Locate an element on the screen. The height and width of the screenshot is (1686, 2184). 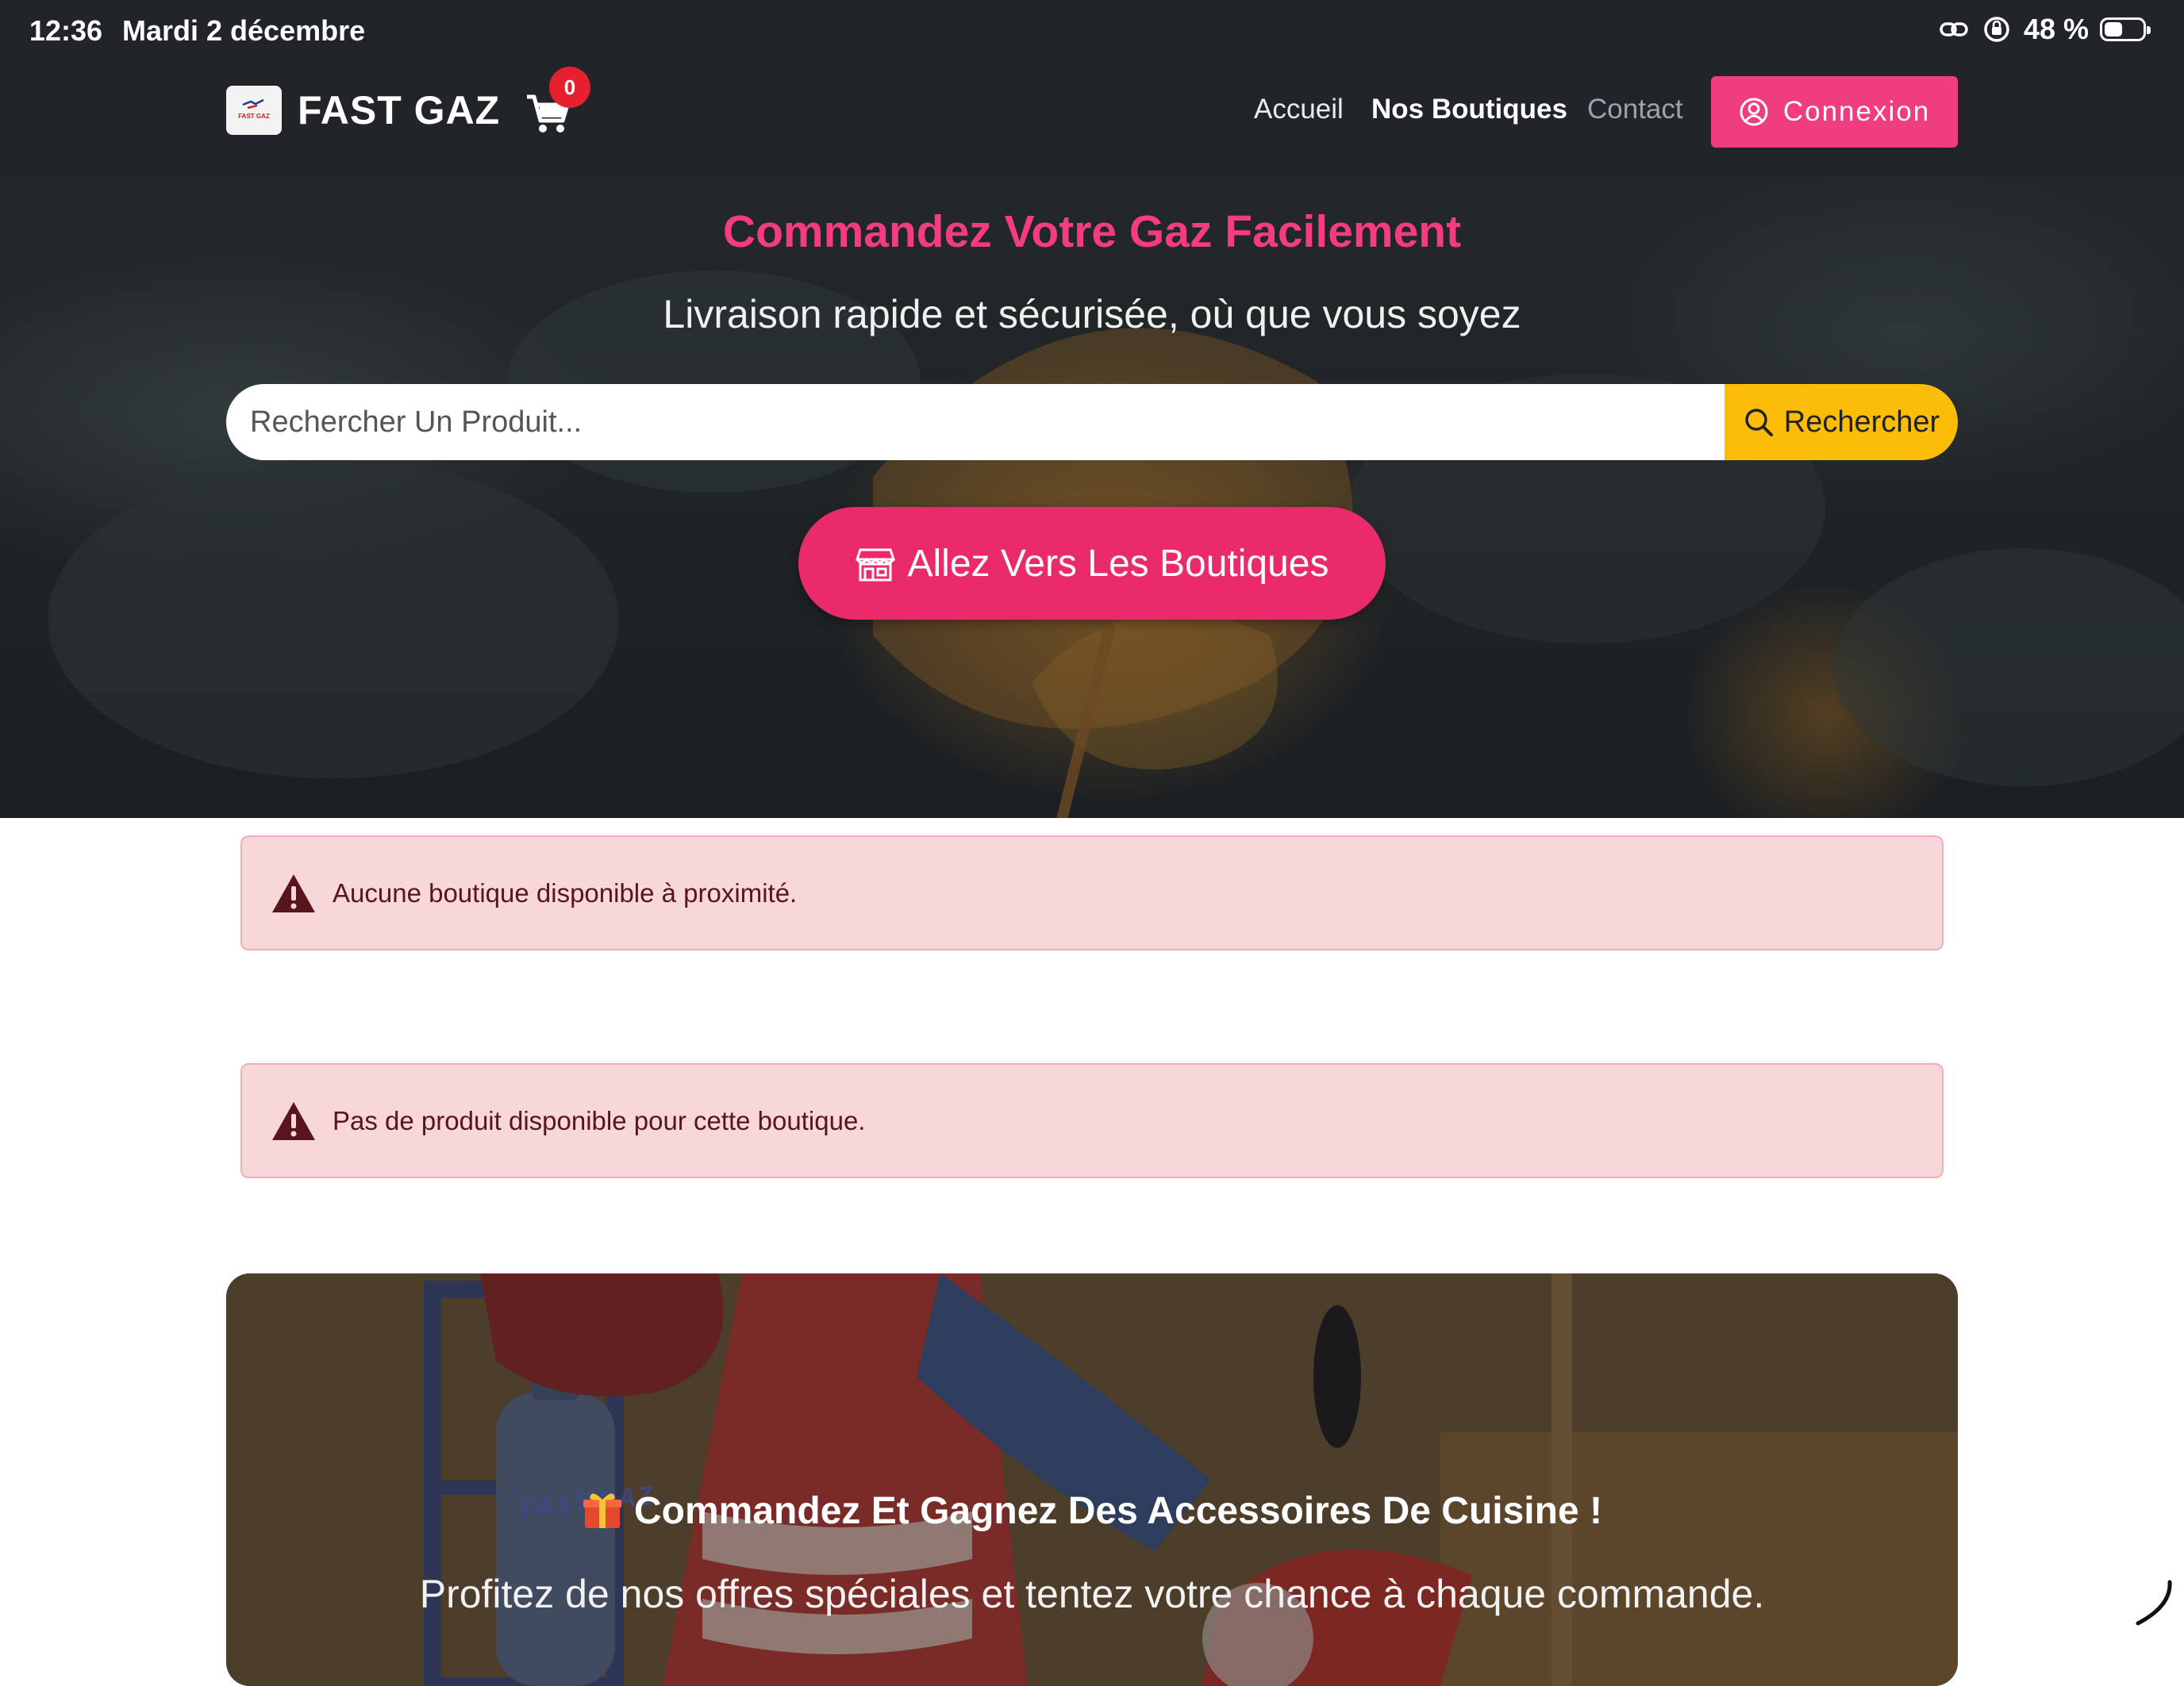
alert-message: Aucune boutique disponible à proximité. is located at coordinates (565, 893).